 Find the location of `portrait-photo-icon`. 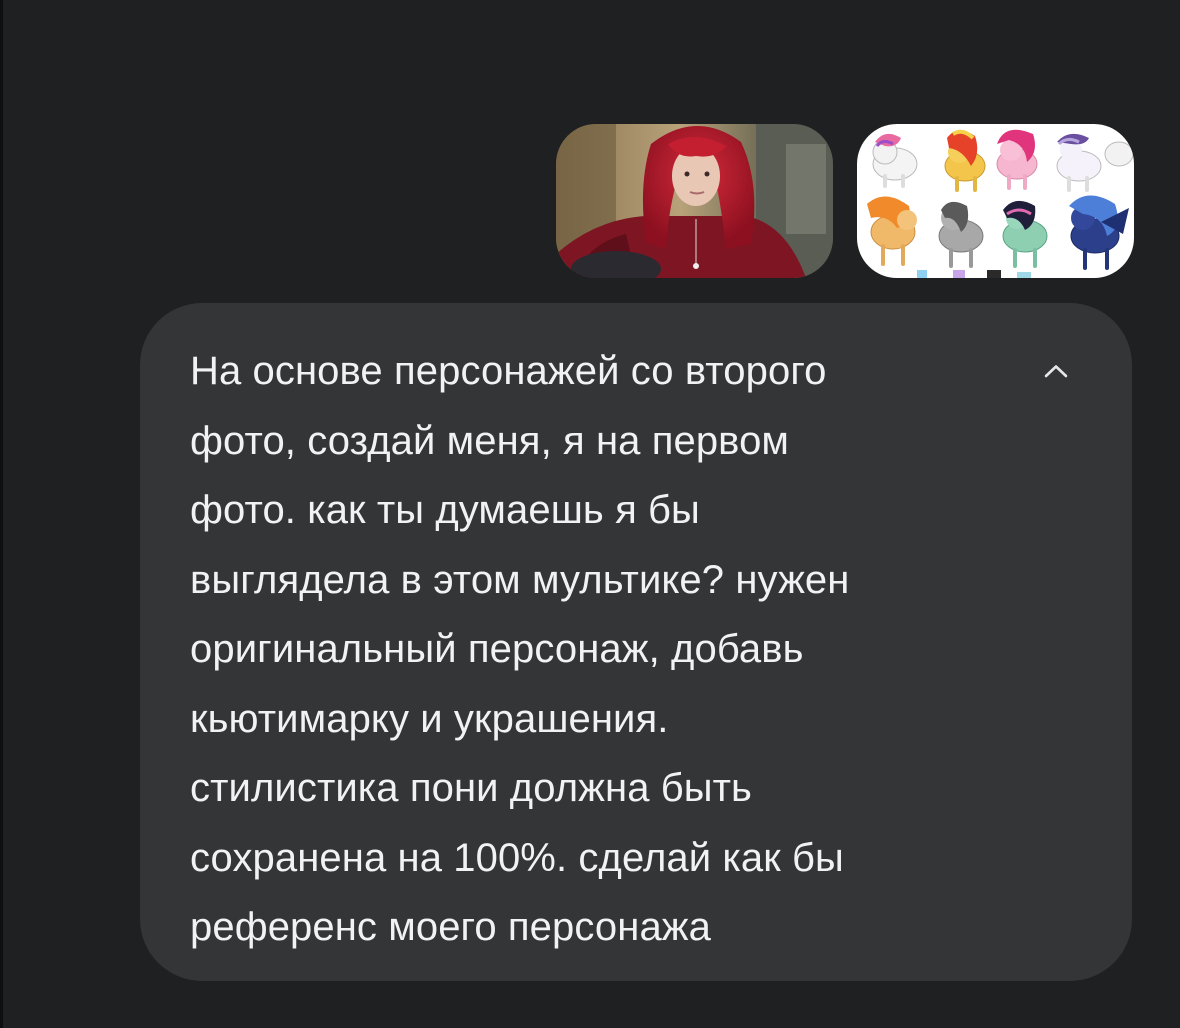

portrait-photo-icon is located at coordinates (694, 201).